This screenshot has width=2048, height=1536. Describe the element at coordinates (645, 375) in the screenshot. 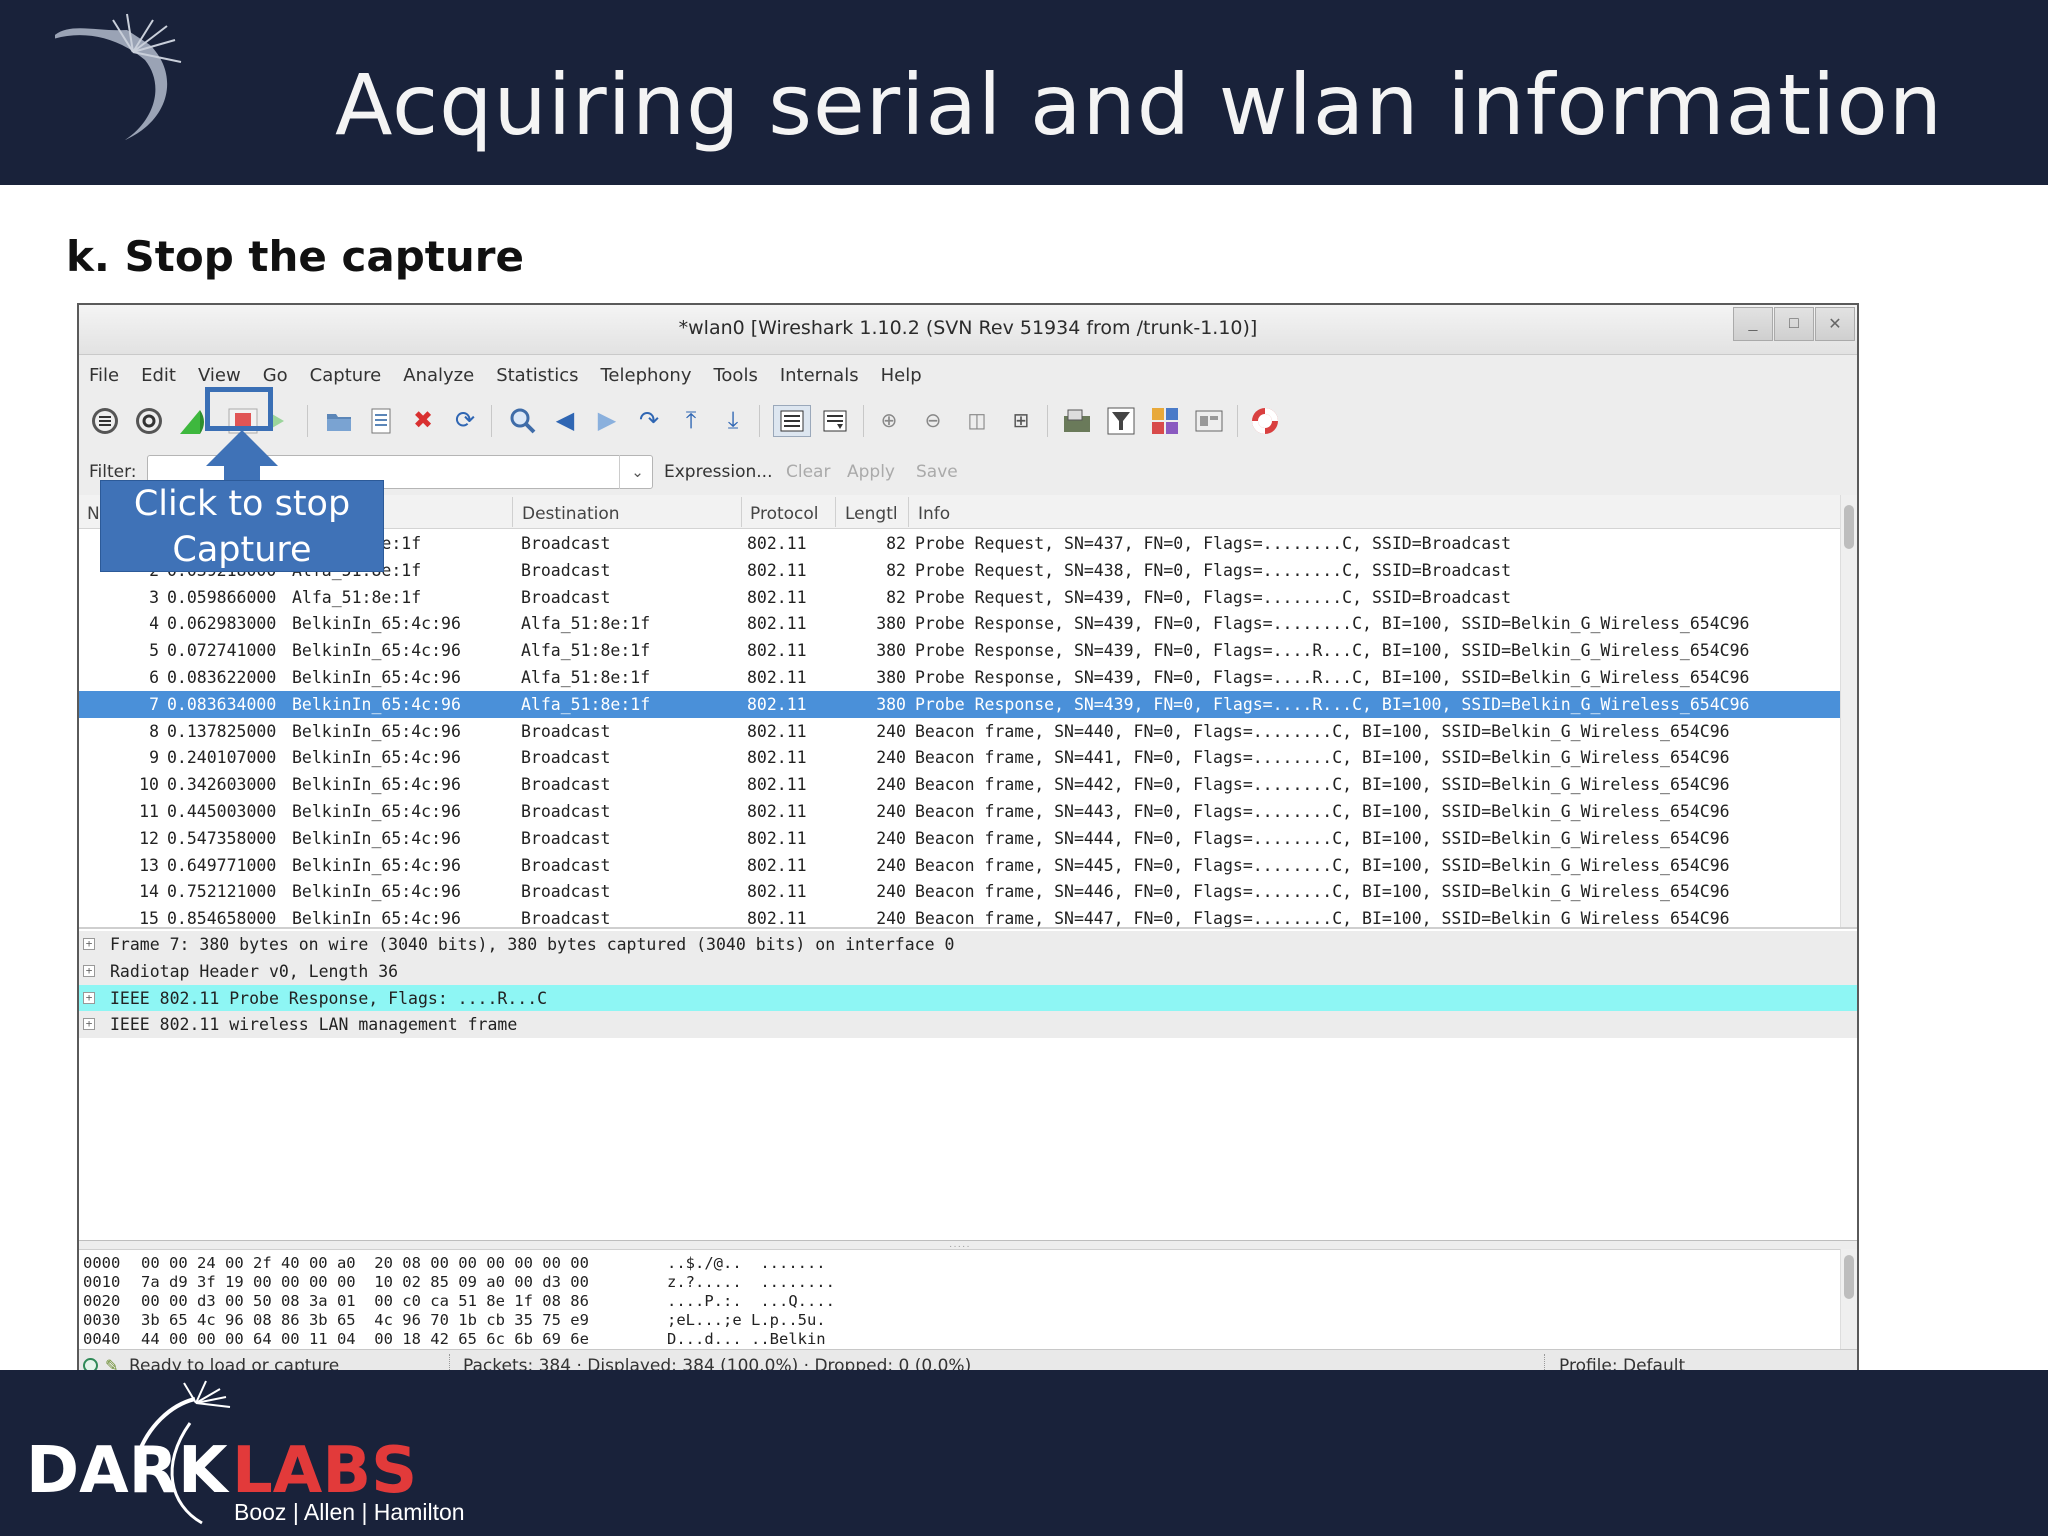

I see `menu-telephony: Telephony` at that location.